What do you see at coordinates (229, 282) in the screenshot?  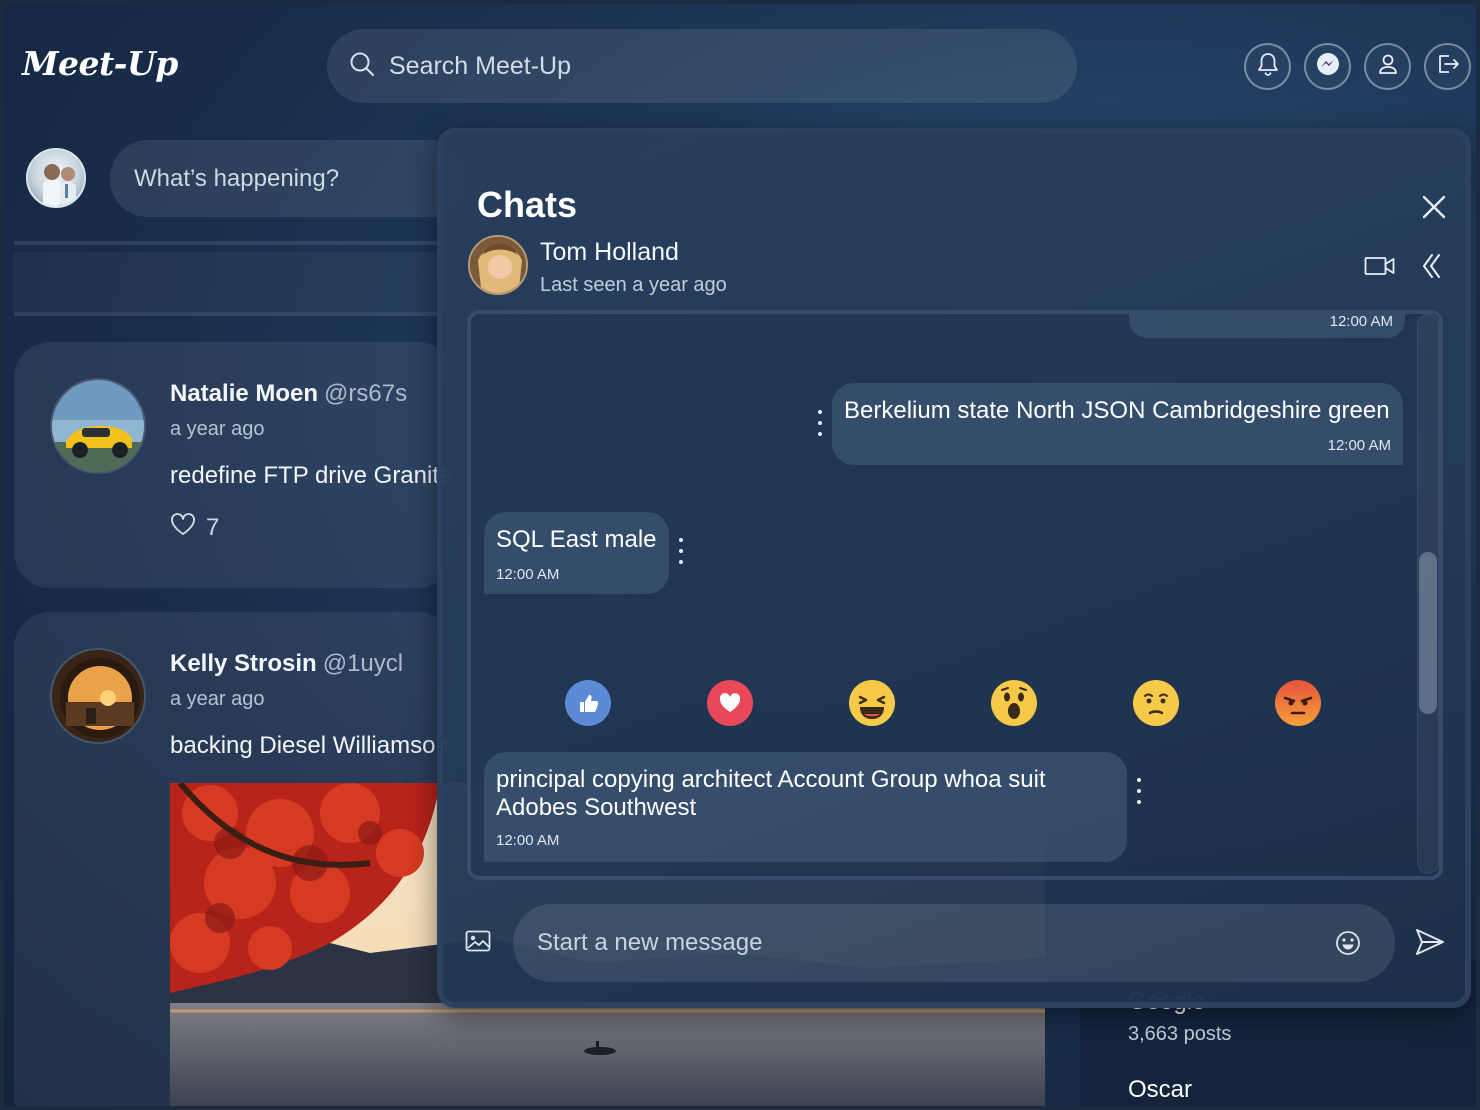 I see `feed-tabs-strip` at bounding box center [229, 282].